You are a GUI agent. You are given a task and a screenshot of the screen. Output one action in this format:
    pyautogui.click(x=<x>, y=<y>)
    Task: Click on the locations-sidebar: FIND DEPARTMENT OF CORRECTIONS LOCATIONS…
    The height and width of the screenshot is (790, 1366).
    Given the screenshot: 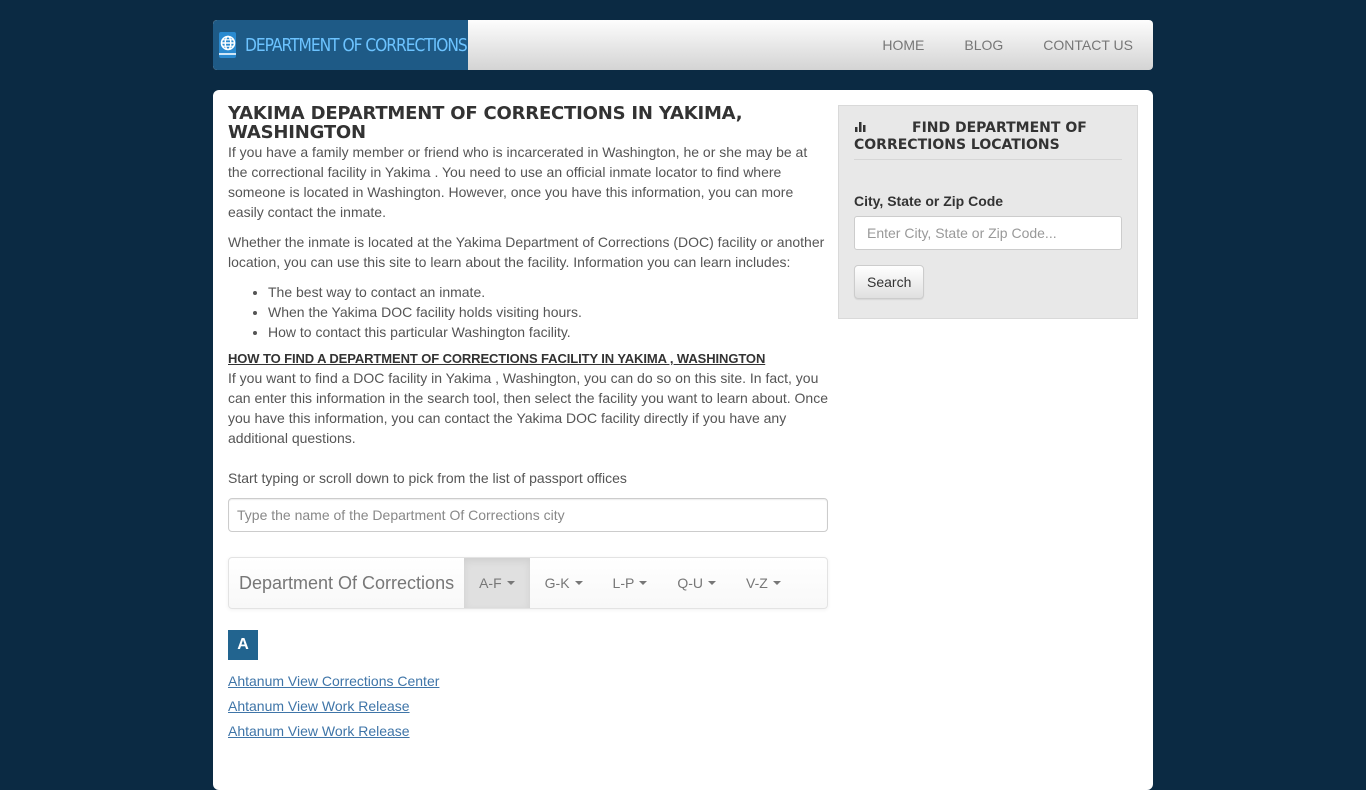 What is the action you would take?
    pyautogui.click(x=988, y=212)
    